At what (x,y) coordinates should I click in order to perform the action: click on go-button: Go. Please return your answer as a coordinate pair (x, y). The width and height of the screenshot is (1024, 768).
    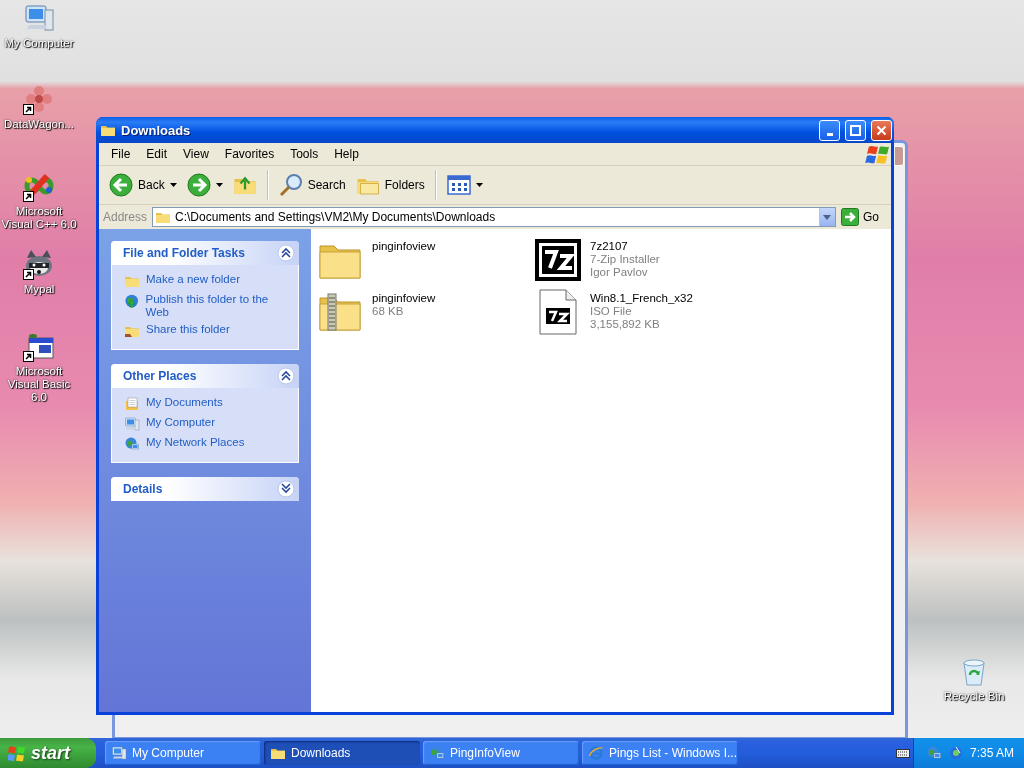
    Looking at the image, I should click on (864, 217).